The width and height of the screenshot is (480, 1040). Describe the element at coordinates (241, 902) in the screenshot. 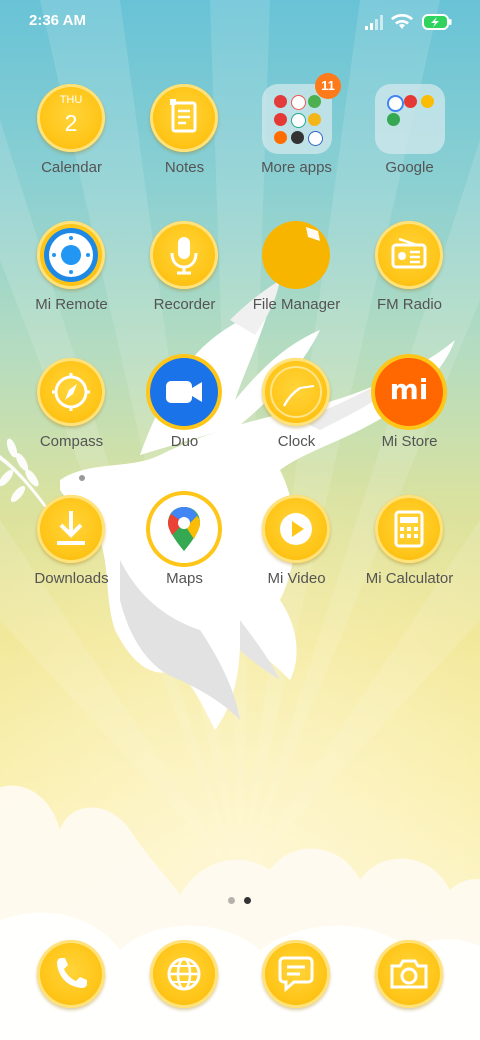

I see `page-indicator` at that location.